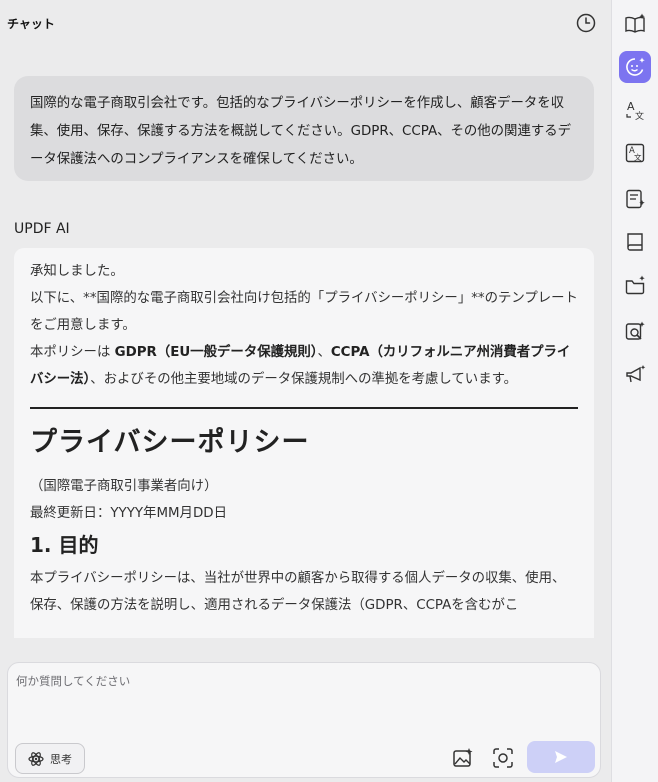 This screenshot has width=658, height=782. I want to click on sidebar-item-ai-chat, so click(635, 67).